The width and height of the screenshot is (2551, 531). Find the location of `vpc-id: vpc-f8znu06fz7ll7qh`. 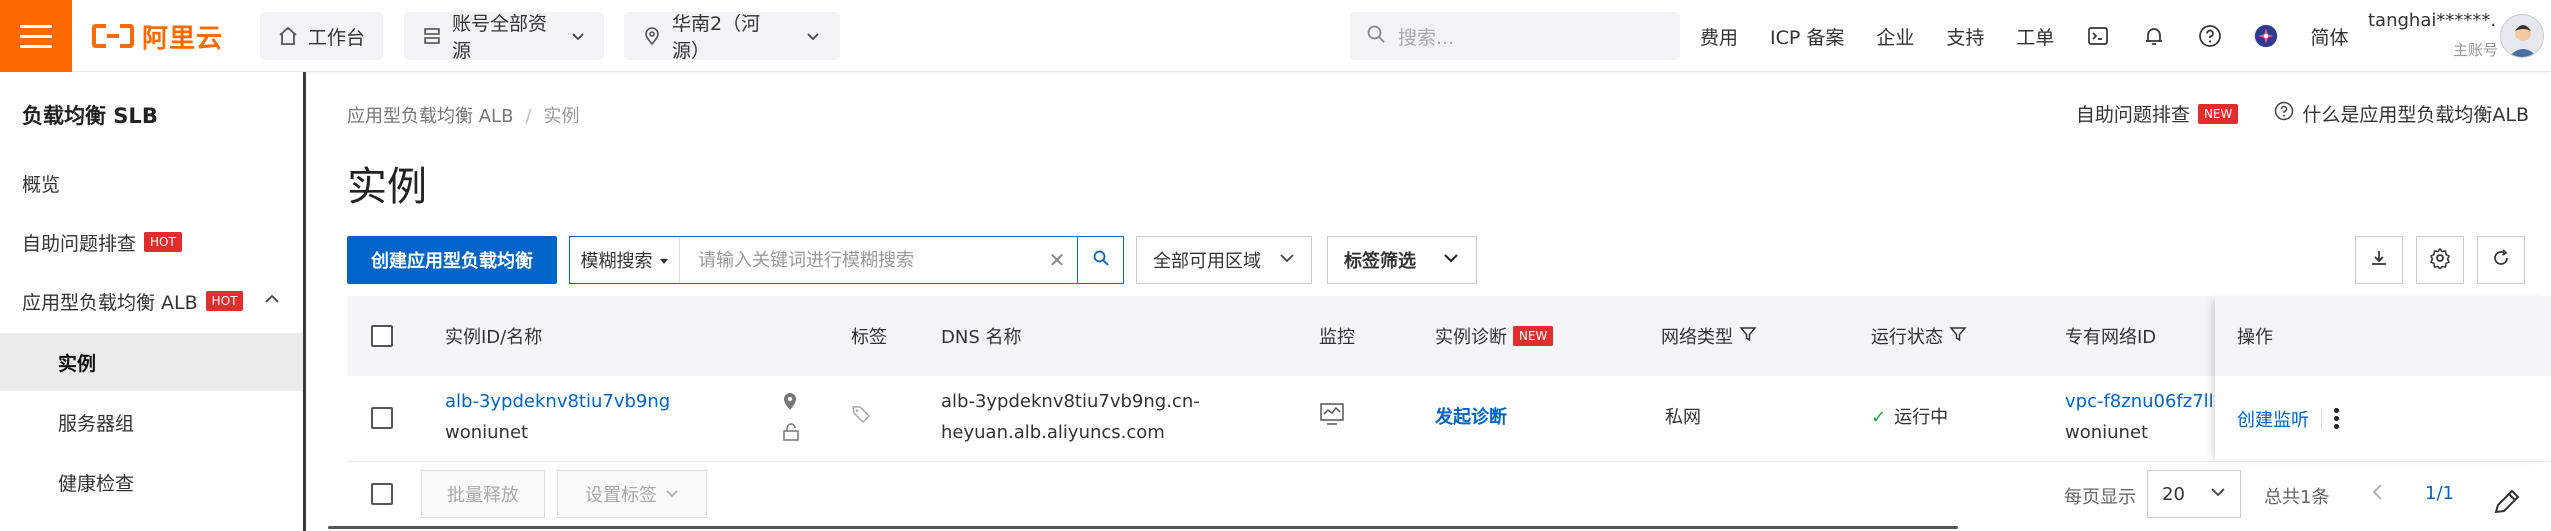

vpc-id: vpc-f8znu06fz7ll7qh is located at coordinates (2140, 401).